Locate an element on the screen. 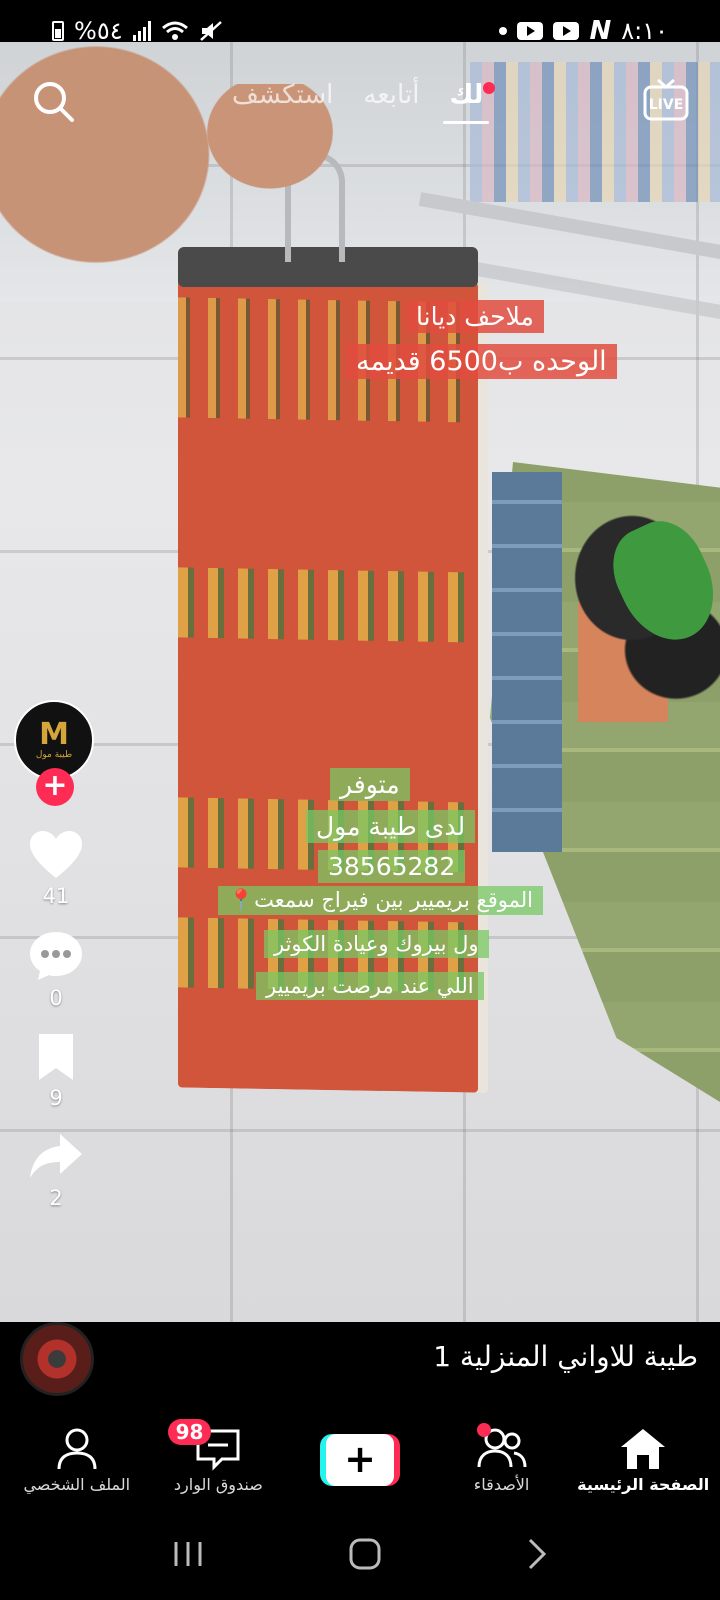  share-button: 2 is located at coordinates (56, 1171).